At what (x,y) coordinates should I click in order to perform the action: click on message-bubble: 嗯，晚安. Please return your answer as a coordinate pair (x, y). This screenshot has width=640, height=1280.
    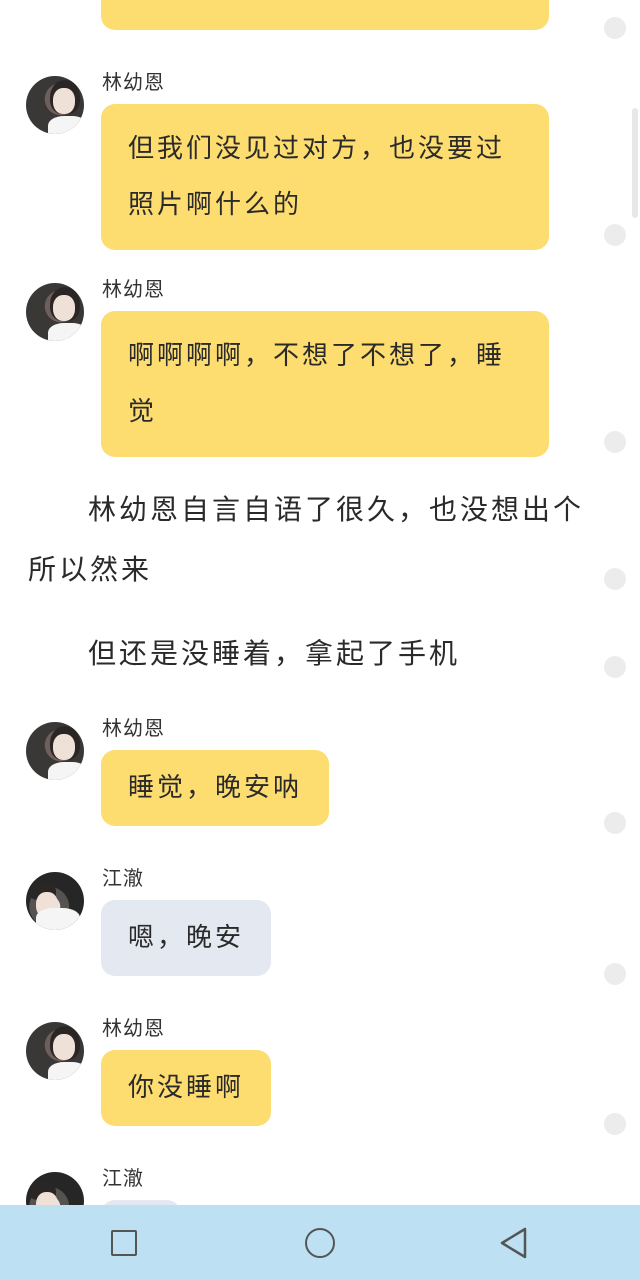
    Looking at the image, I should click on (186, 938).